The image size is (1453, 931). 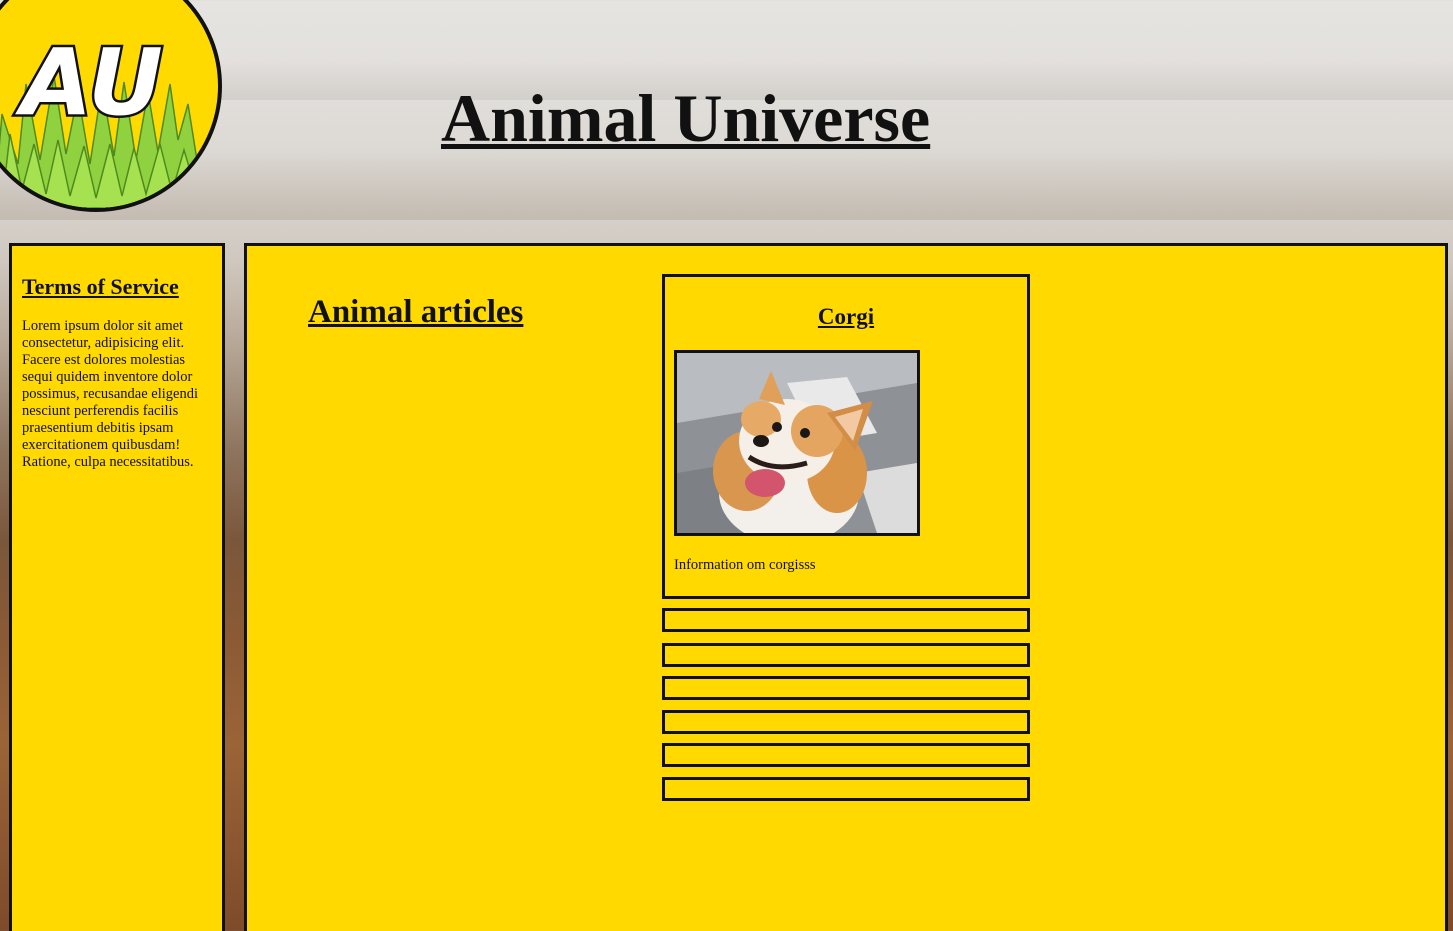 I want to click on section-title: Animal articles, so click(x=416, y=312).